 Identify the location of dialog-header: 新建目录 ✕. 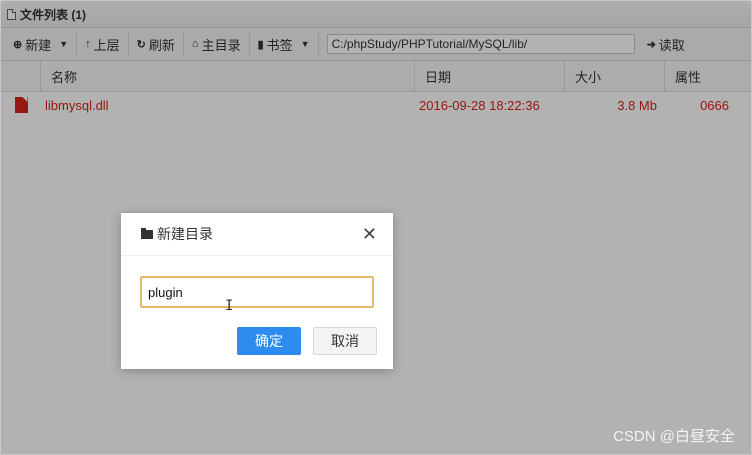
(257, 234).